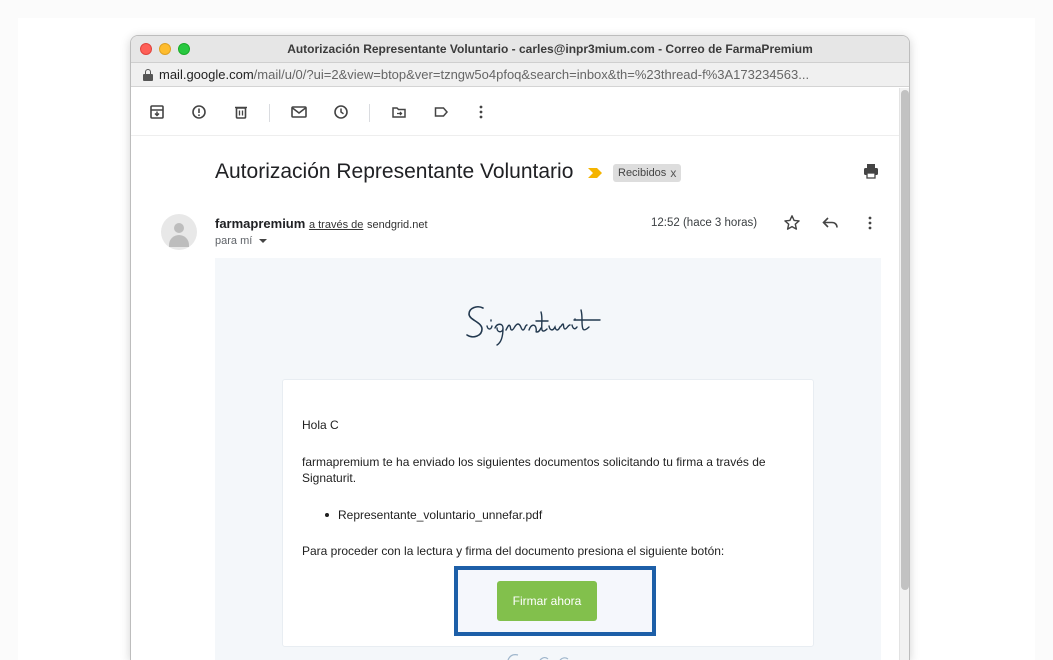 The image size is (1053, 660). Describe the element at coordinates (184, 49) in the screenshot. I see `zoom-window-button` at that location.